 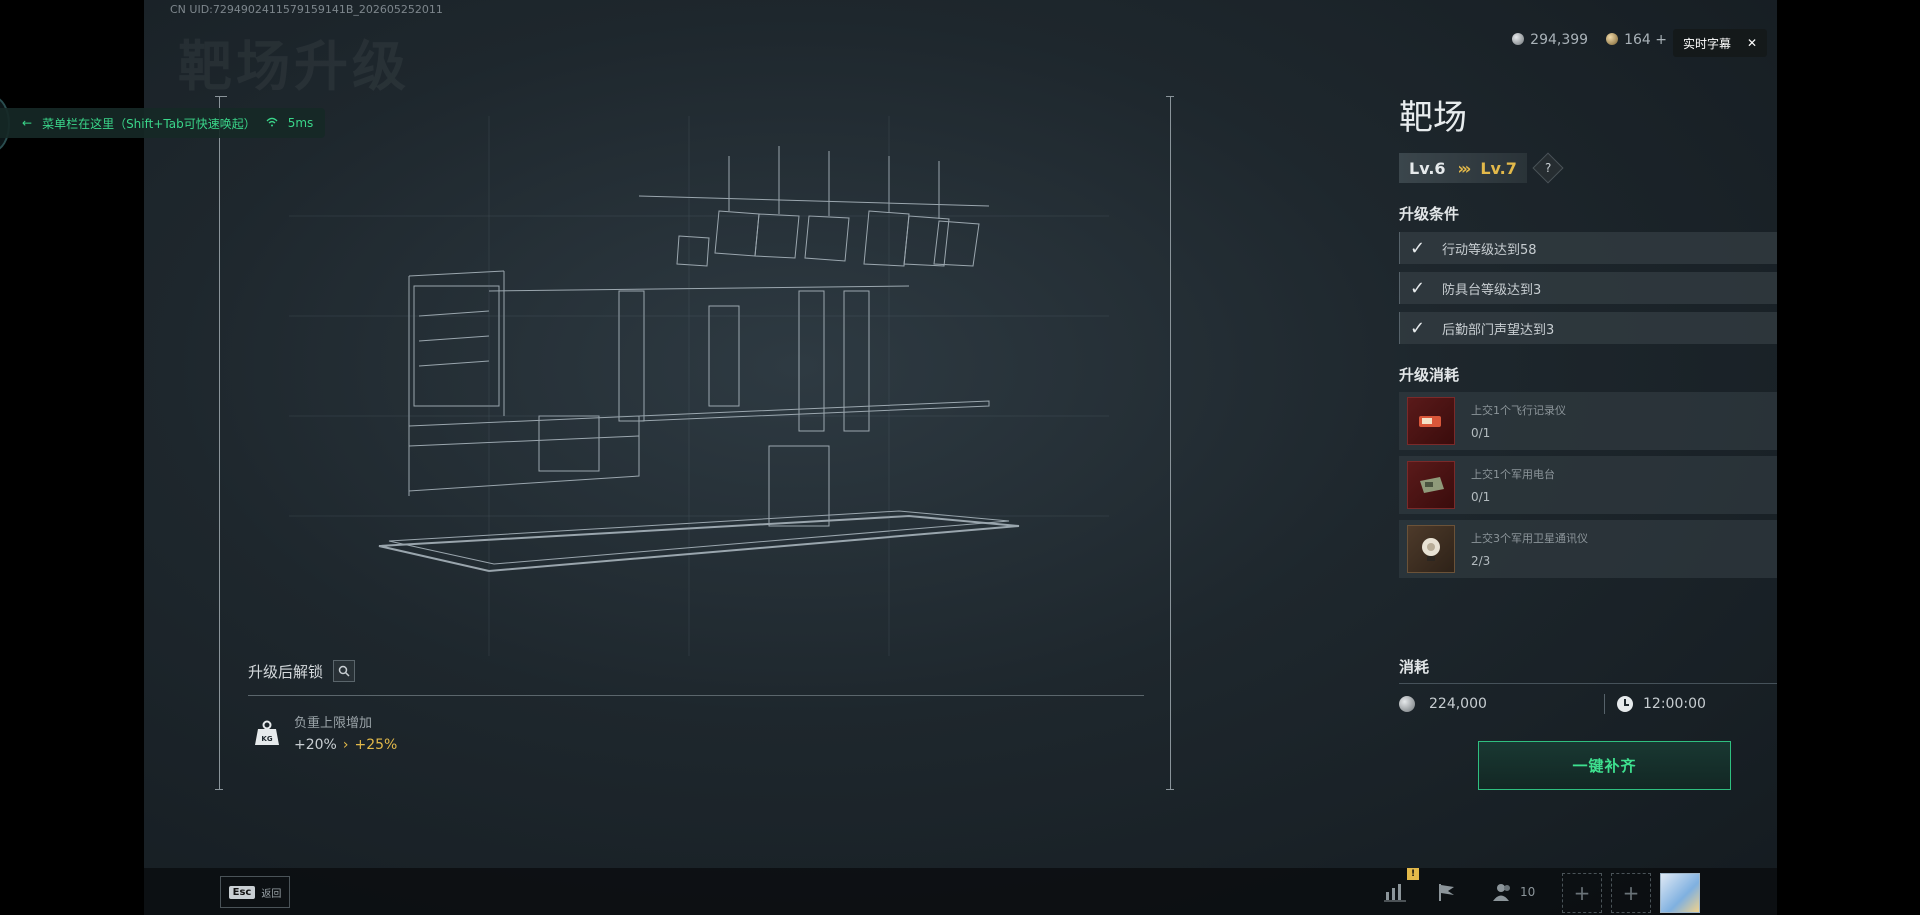 What do you see at coordinates (219, 100) in the screenshot?
I see `viewer-corner-tl` at bounding box center [219, 100].